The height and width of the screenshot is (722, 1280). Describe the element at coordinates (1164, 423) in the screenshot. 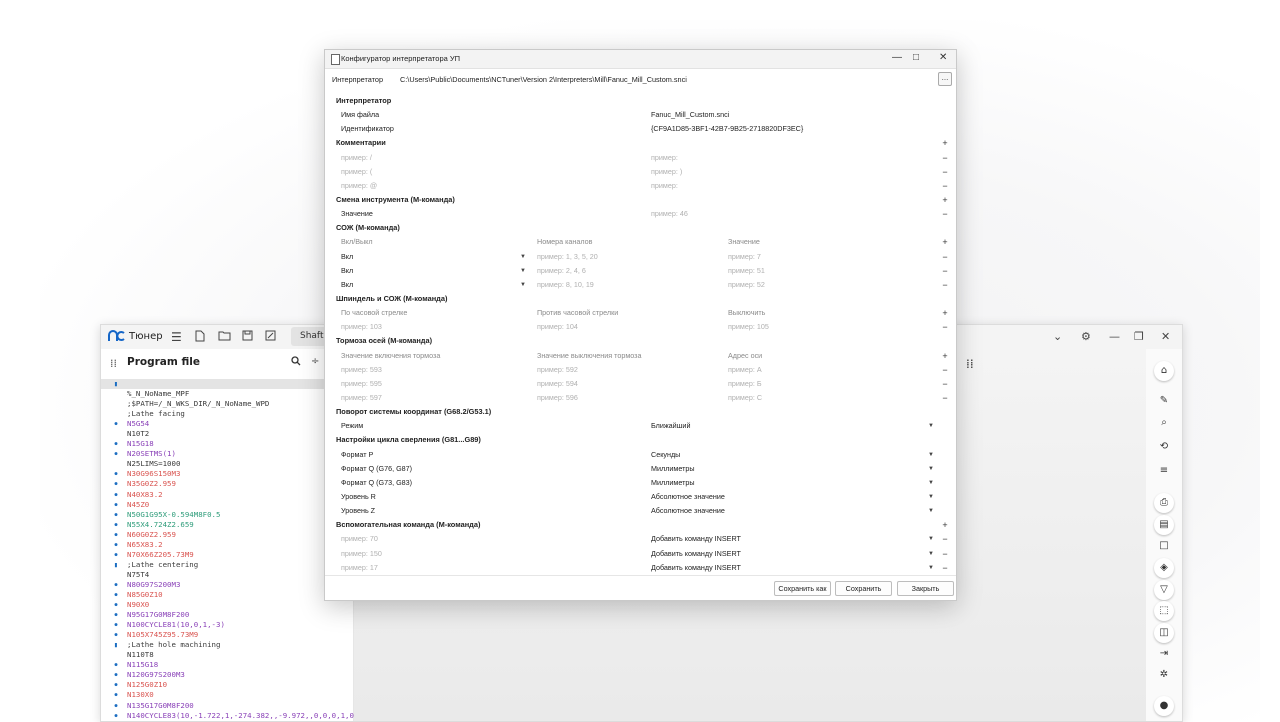

I see `zoom-icon: ⌕` at that location.